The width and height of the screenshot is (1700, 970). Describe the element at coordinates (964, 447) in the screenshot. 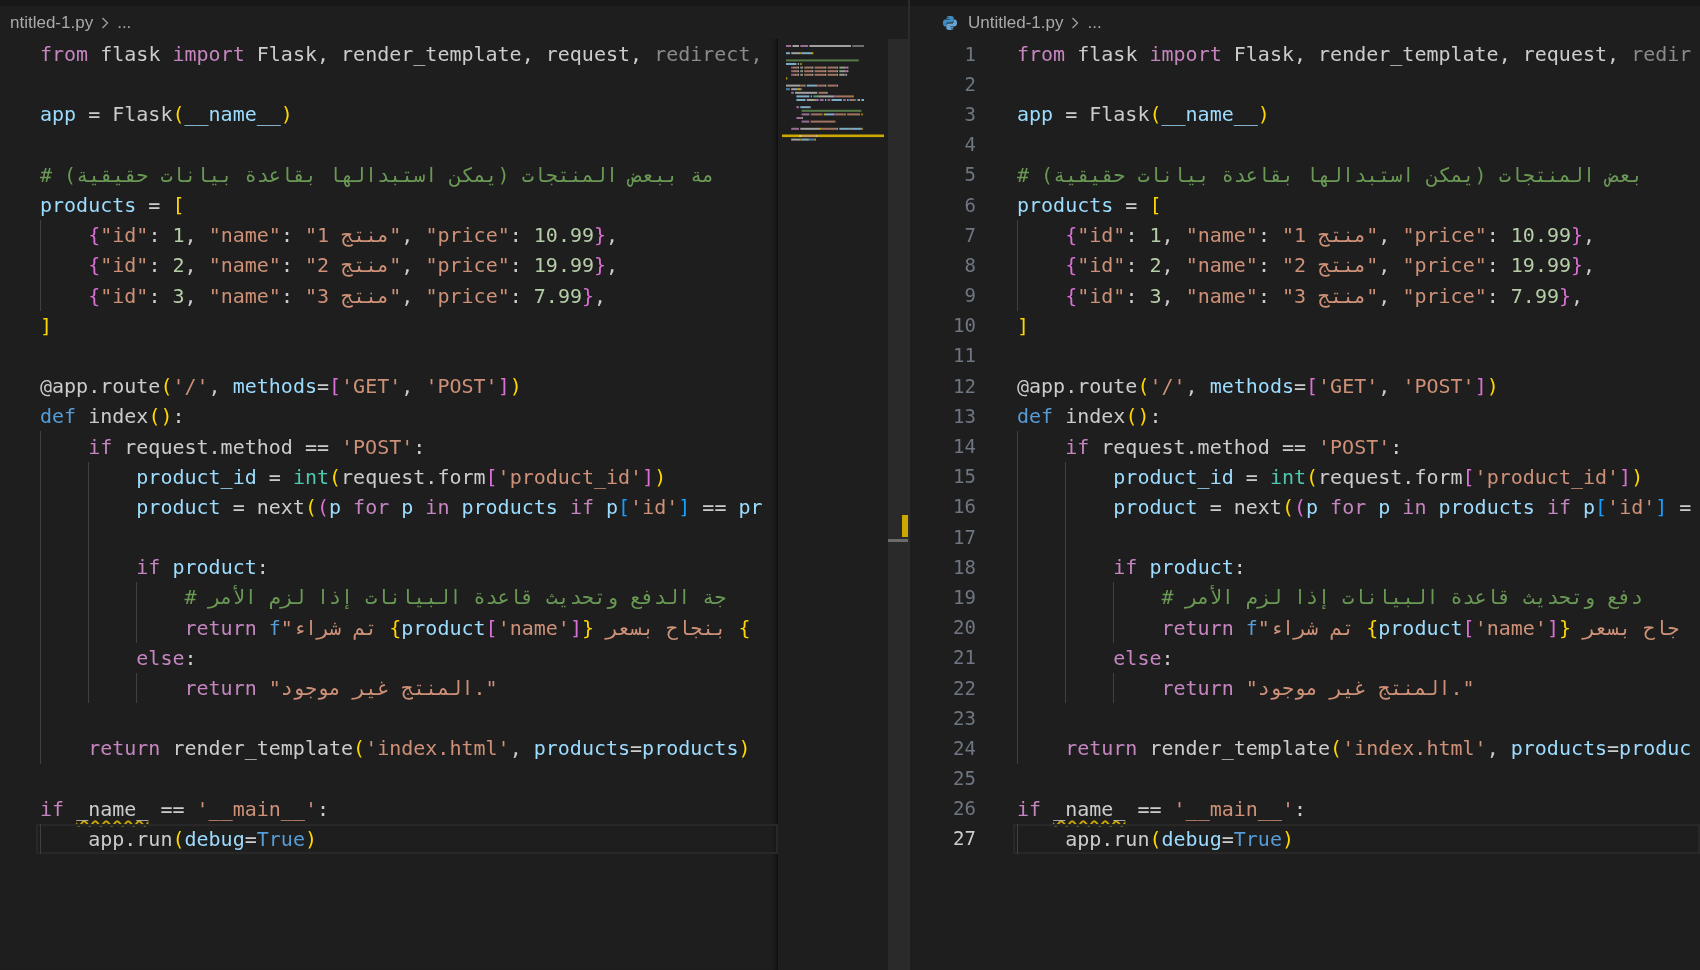

I see `line-number: 14` at that location.